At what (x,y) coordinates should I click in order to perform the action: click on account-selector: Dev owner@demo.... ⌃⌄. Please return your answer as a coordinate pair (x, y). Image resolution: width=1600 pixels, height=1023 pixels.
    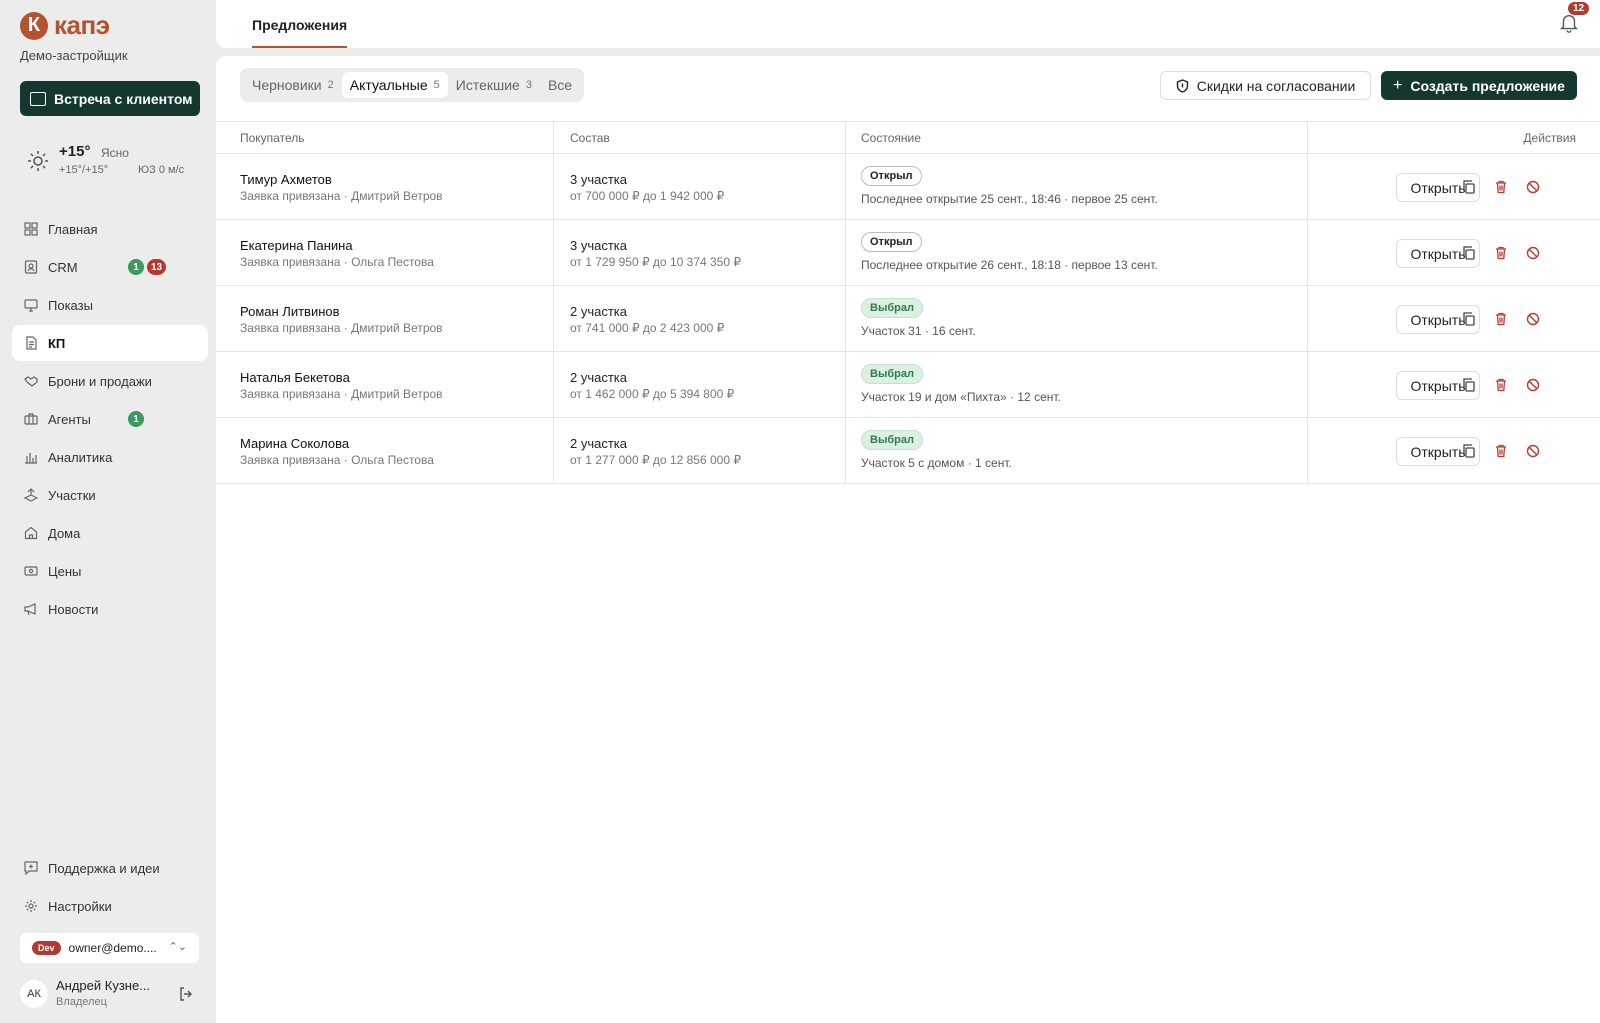
    Looking at the image, I should click on (109, 948).